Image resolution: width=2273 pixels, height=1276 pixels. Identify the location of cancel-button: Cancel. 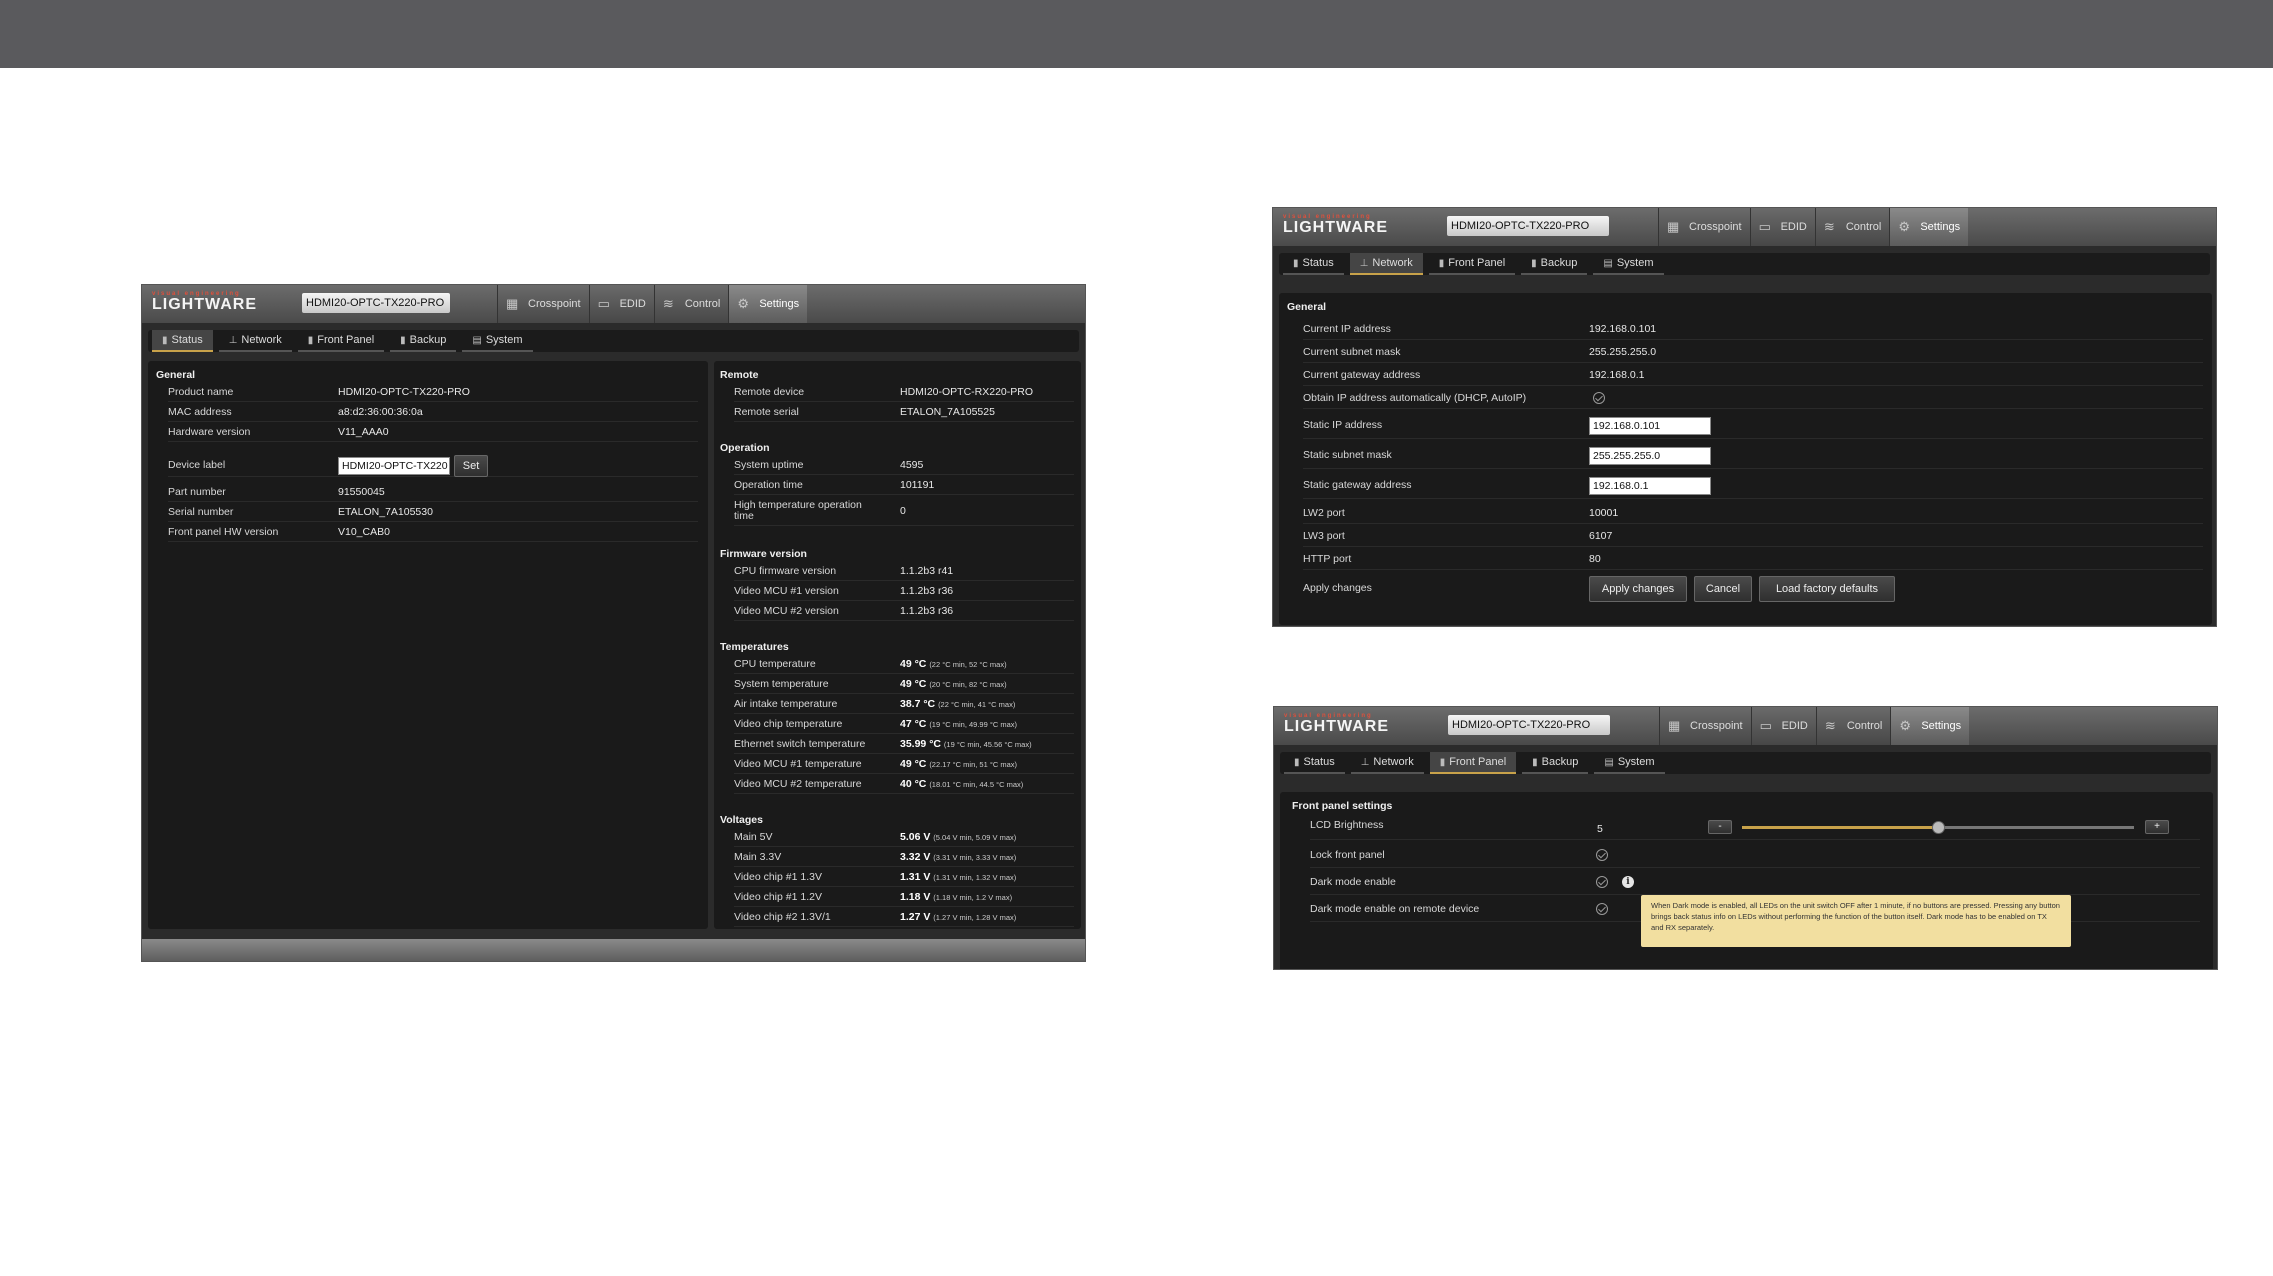
(1723, 589).